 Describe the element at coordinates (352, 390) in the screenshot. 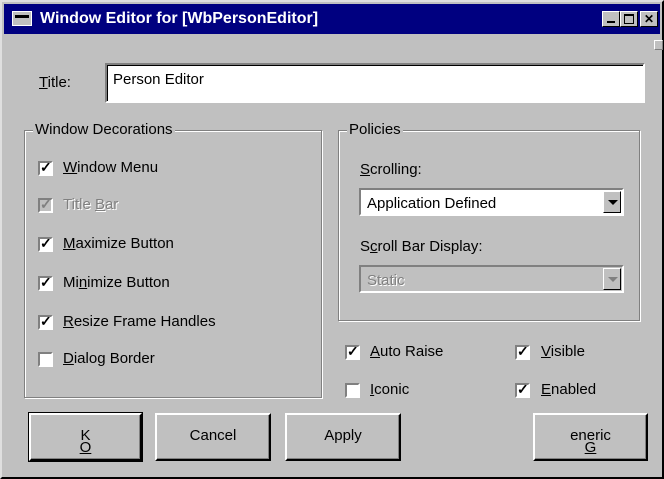

I see `iconic-checkbox` at that location.